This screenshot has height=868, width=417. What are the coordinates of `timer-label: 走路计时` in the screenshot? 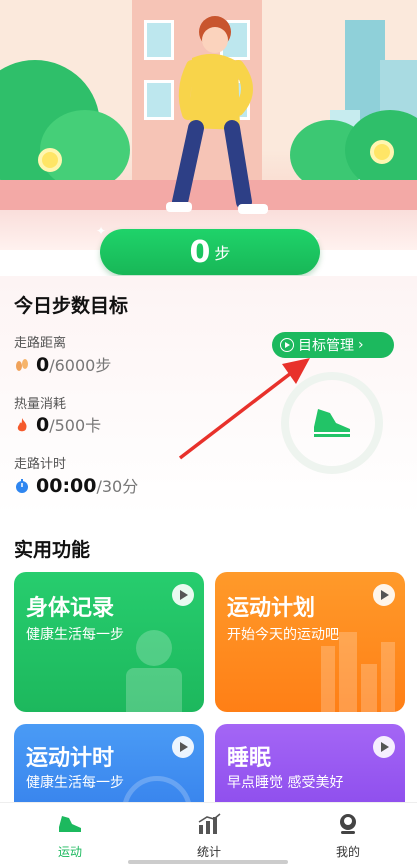 It's located at (40, 464).